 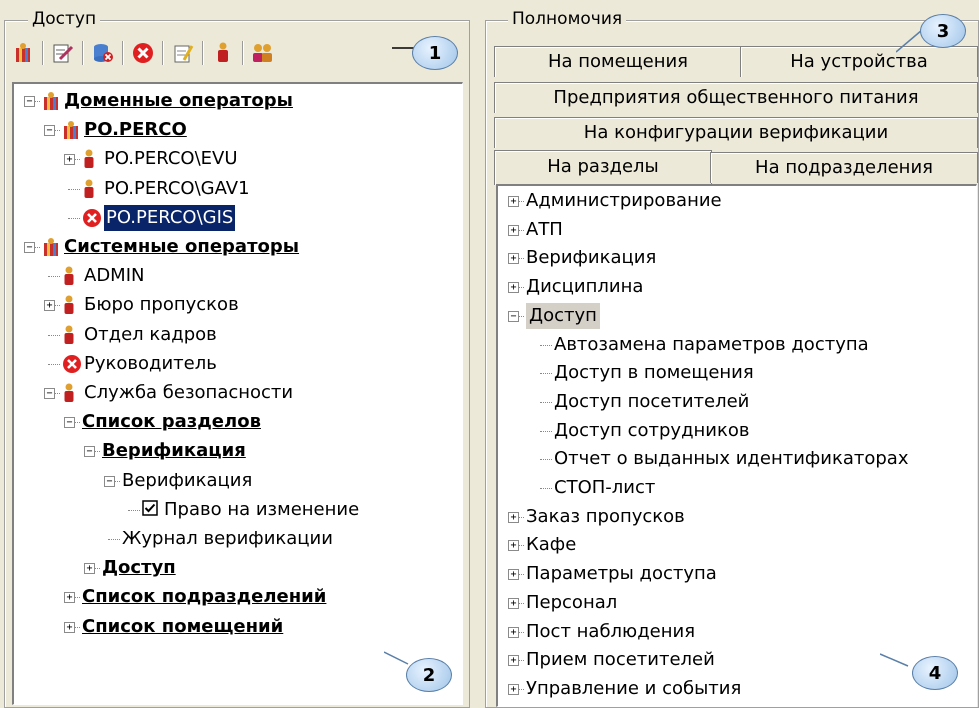 I want to click on tree-node: + Персонал, so click(x=737, y=603).